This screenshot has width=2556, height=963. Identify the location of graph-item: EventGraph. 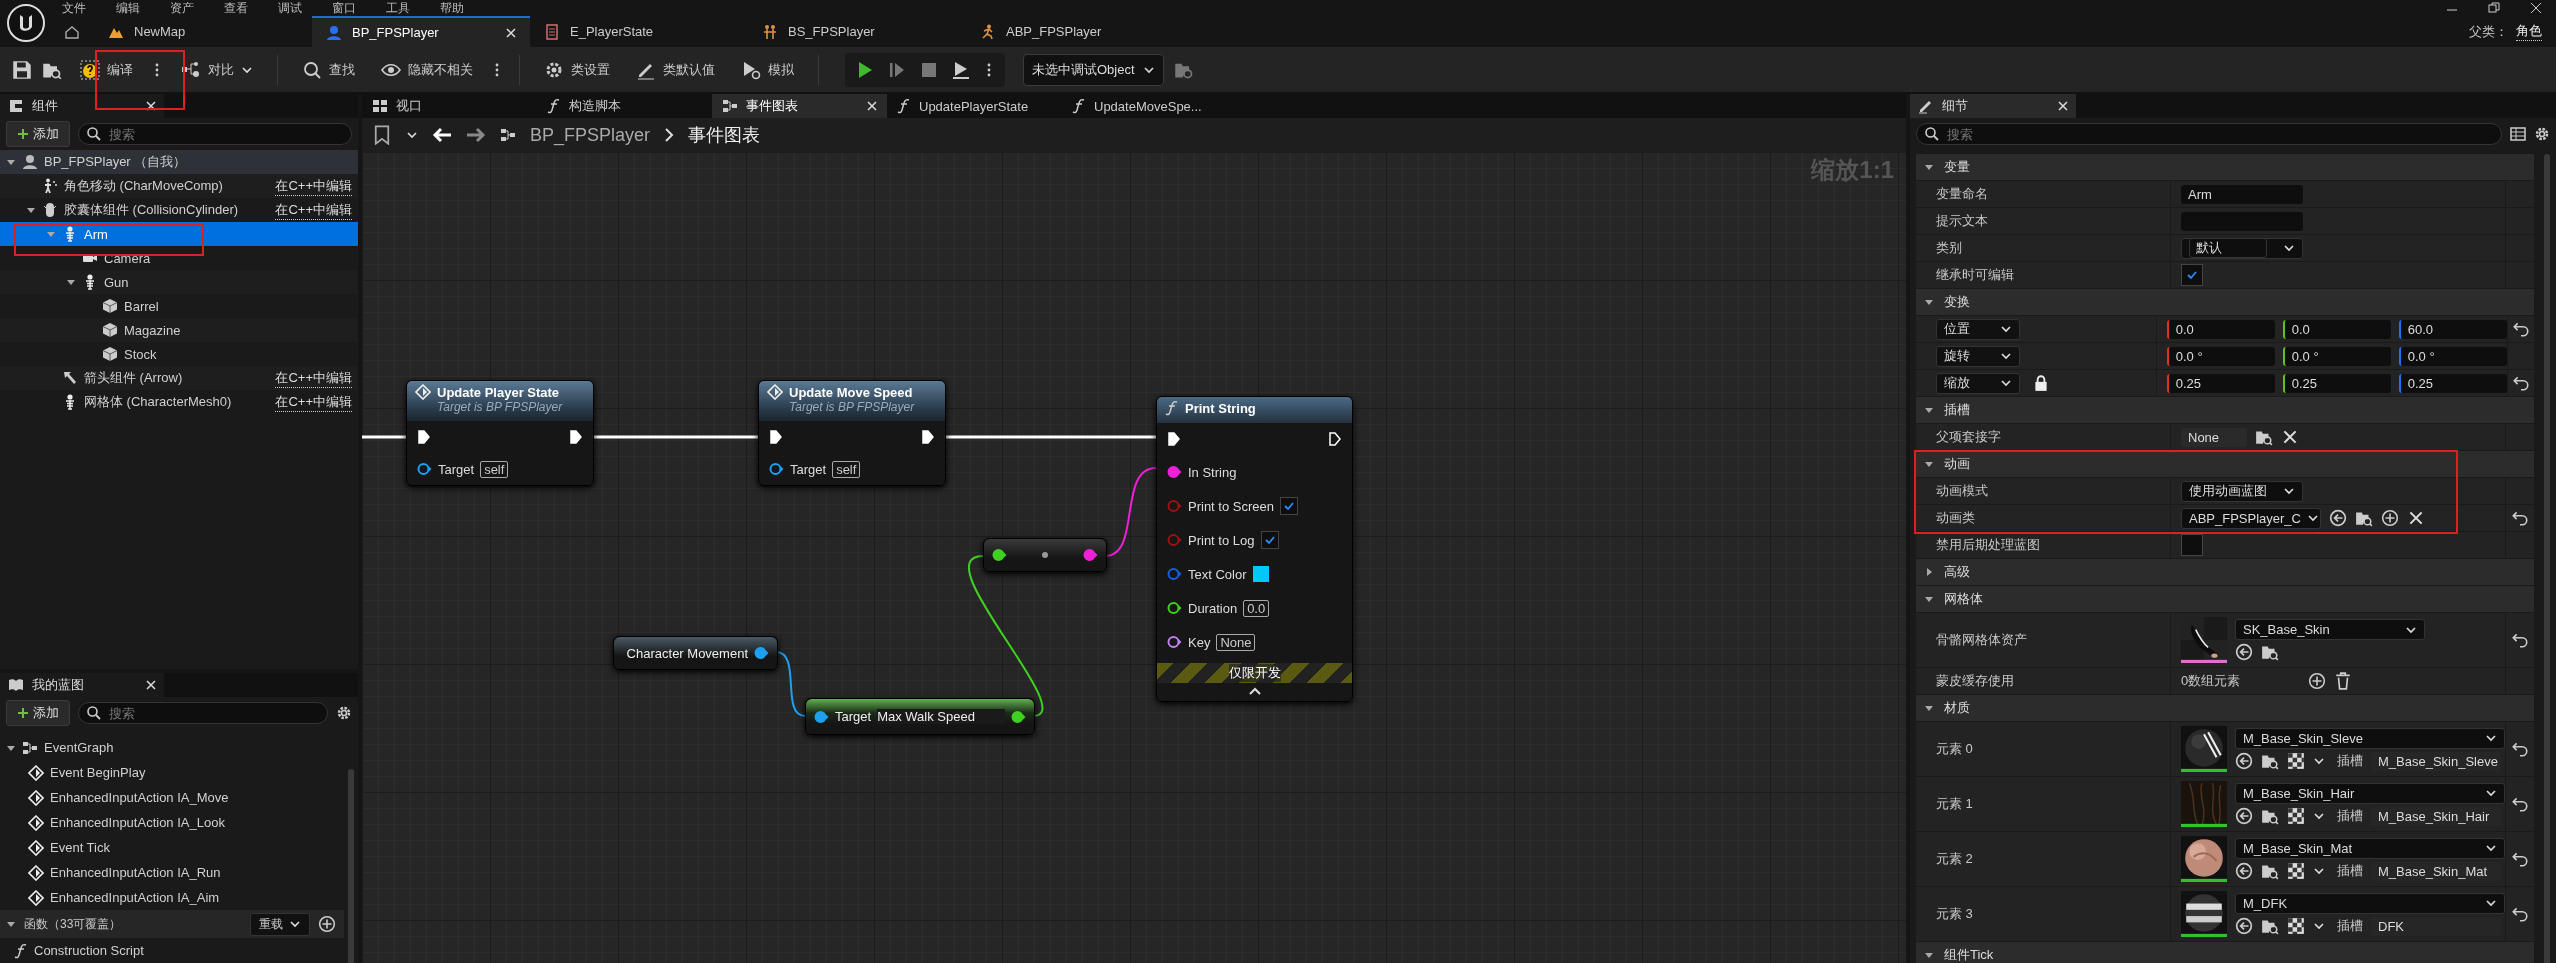
(179, 747).